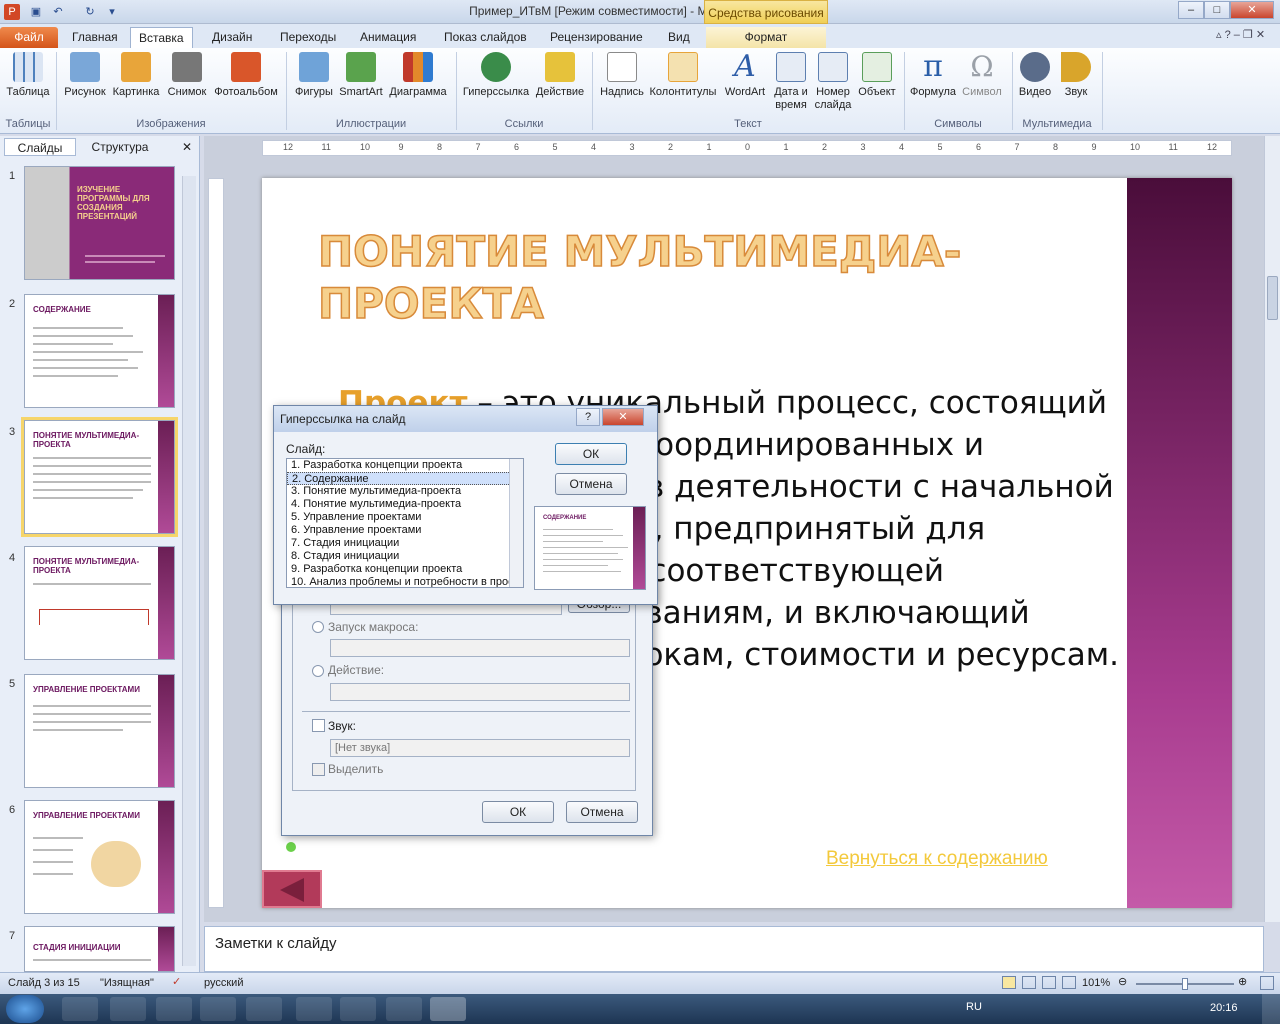  I want to click on action-radio, so click(318, 671).